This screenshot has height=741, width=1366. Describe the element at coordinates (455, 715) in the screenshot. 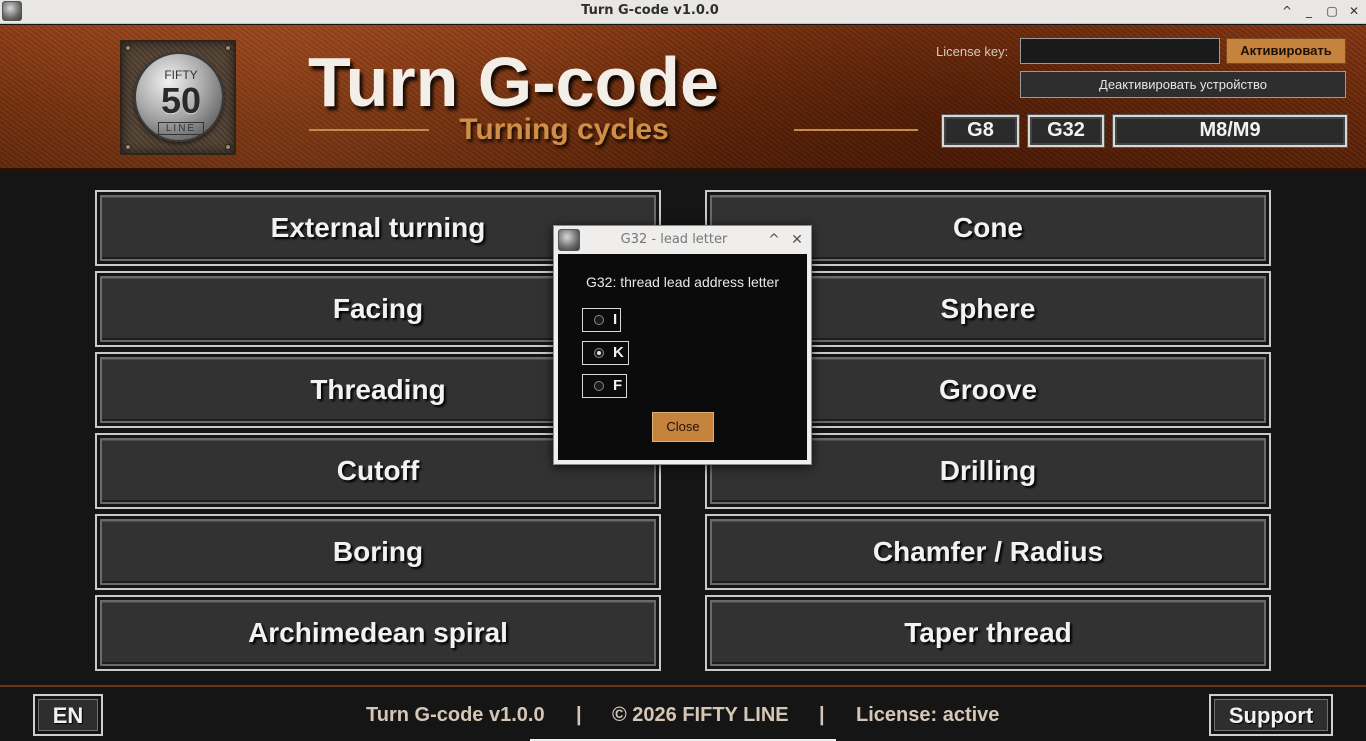

I see `footer-version: Turn G-code v1.0.0` at that location.